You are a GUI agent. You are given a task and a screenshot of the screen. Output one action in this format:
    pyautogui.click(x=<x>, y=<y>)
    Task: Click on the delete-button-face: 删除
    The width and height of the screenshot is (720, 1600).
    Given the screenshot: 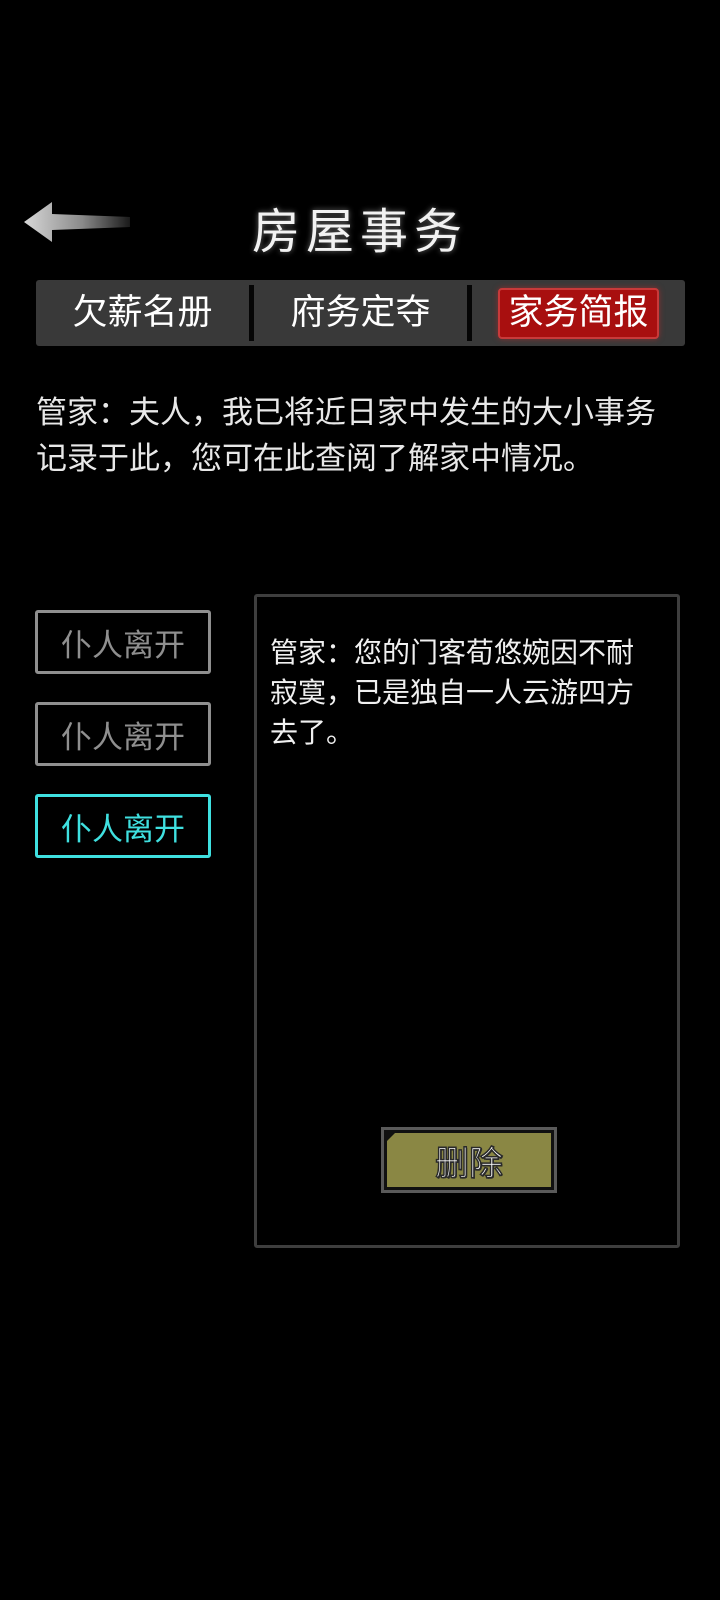 What is the action you would take?
    pyautogui.click(x=469, y=1160)
    